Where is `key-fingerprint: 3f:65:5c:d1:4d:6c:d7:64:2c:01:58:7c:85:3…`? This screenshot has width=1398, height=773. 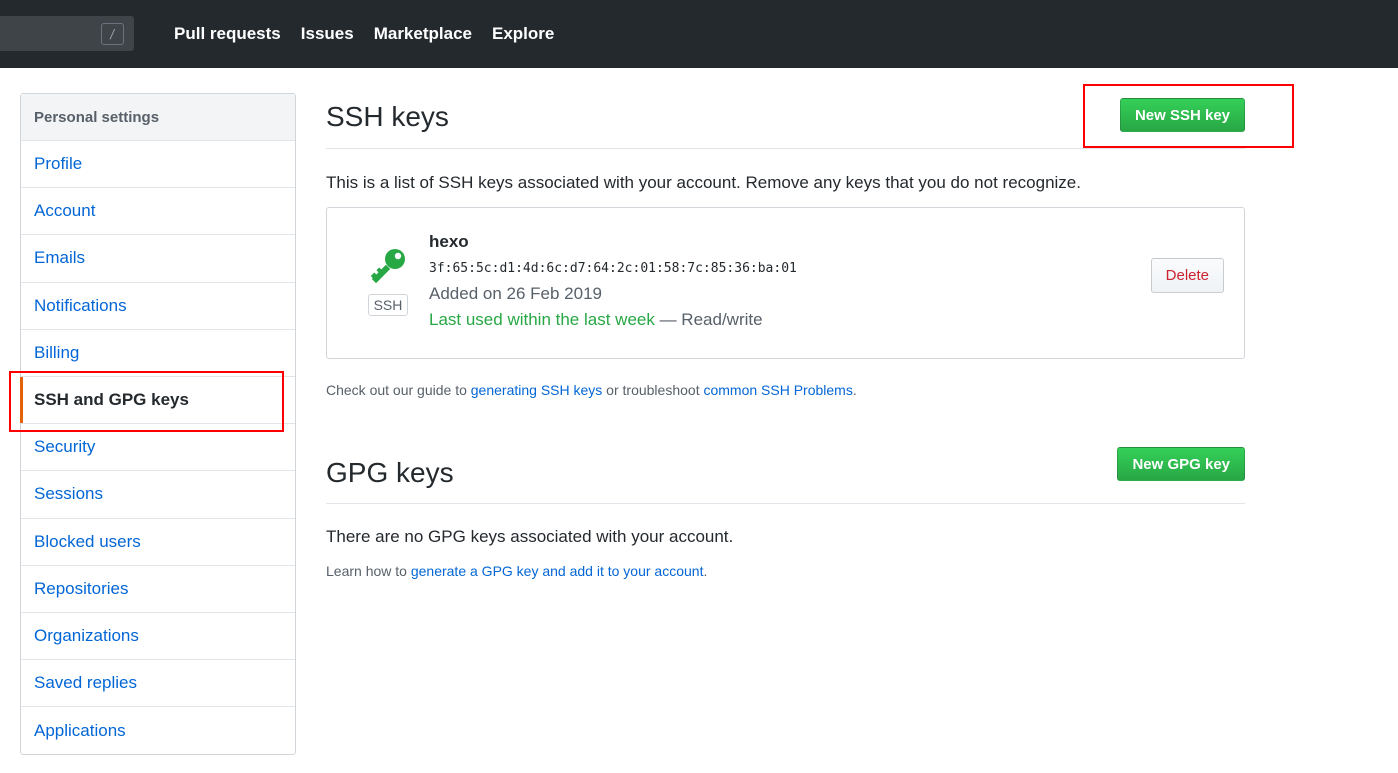
key-fingerprint: 3f:65:5c:d1:4d:6c:d7:64:2c:01:58:7c:85:3… is located at coordinates (613, 268).